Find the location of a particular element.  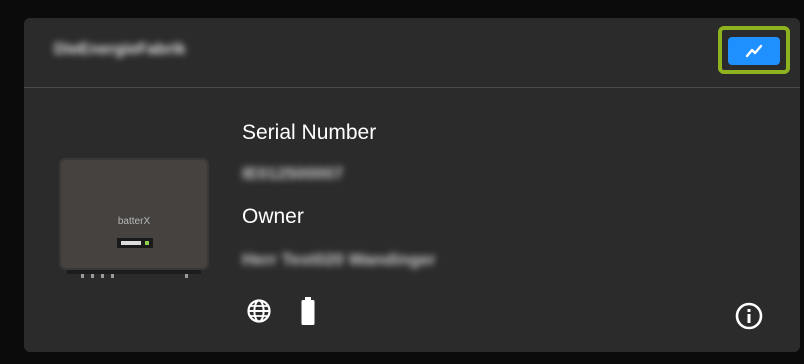

globe-icon is located at coordinates (259, 311).